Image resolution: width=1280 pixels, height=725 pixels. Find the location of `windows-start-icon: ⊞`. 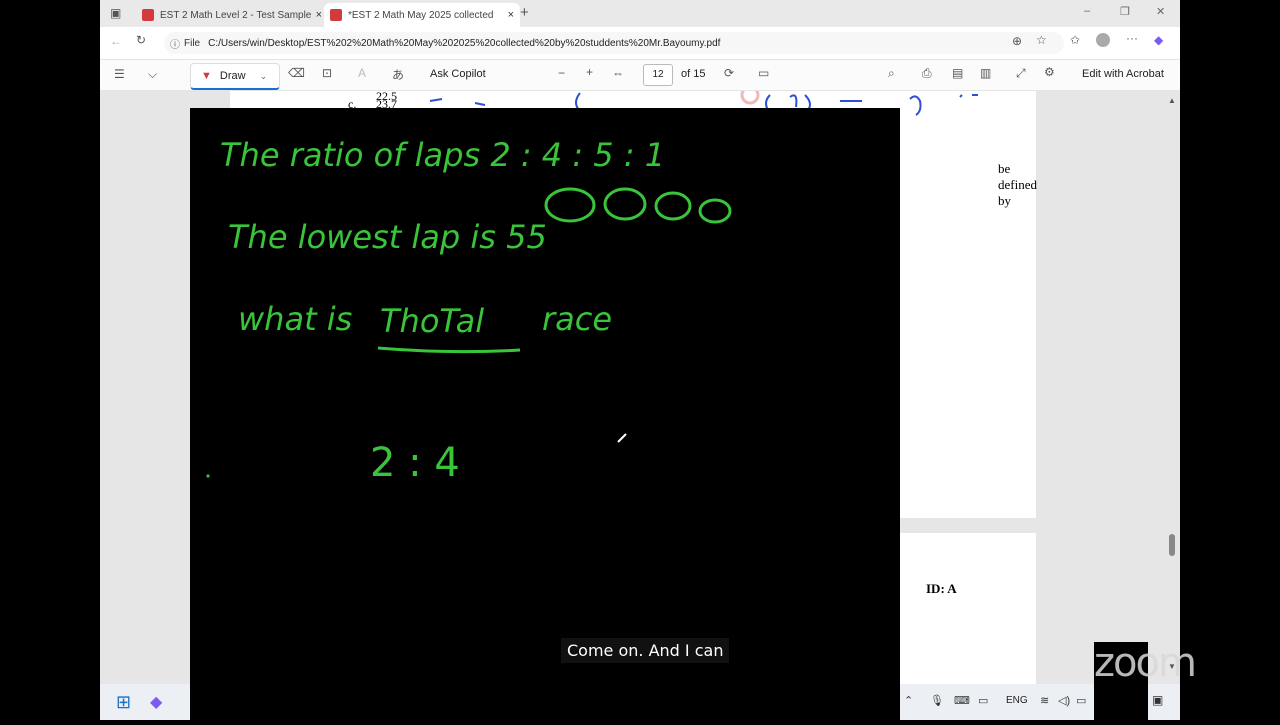

windows-start-icon: ⊞ is located at coordinates (123, 702).